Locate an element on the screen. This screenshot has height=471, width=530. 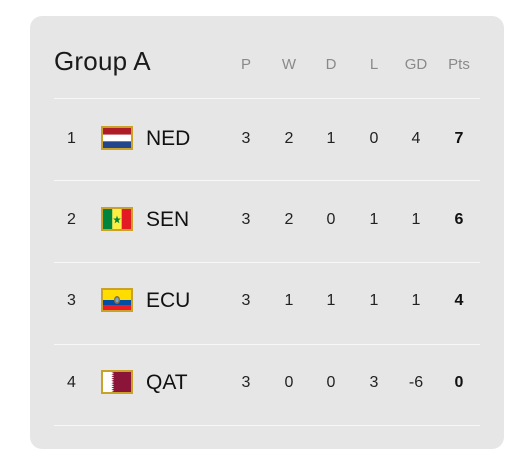
won-value: 1 is located at coordinates (289, 300).